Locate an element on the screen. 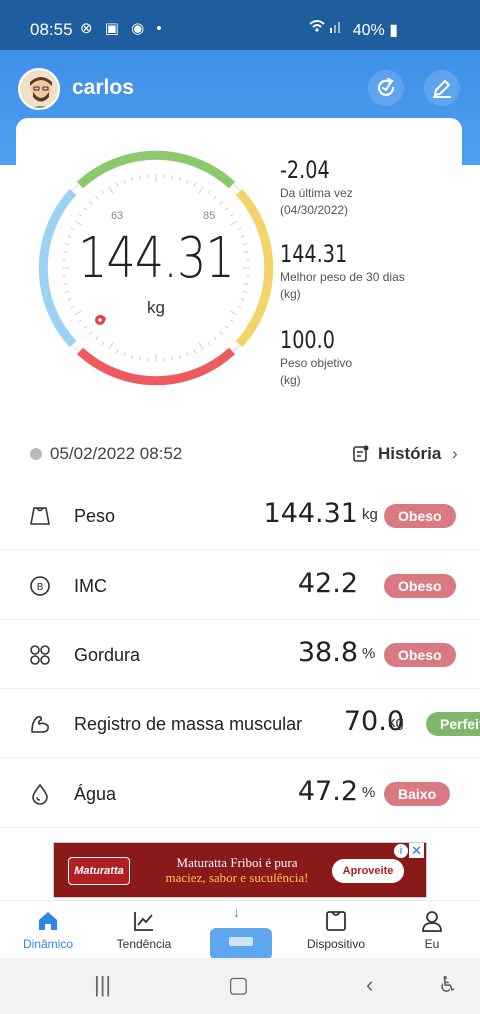  ad-info-icon: i is located at coordinates (401, 851).